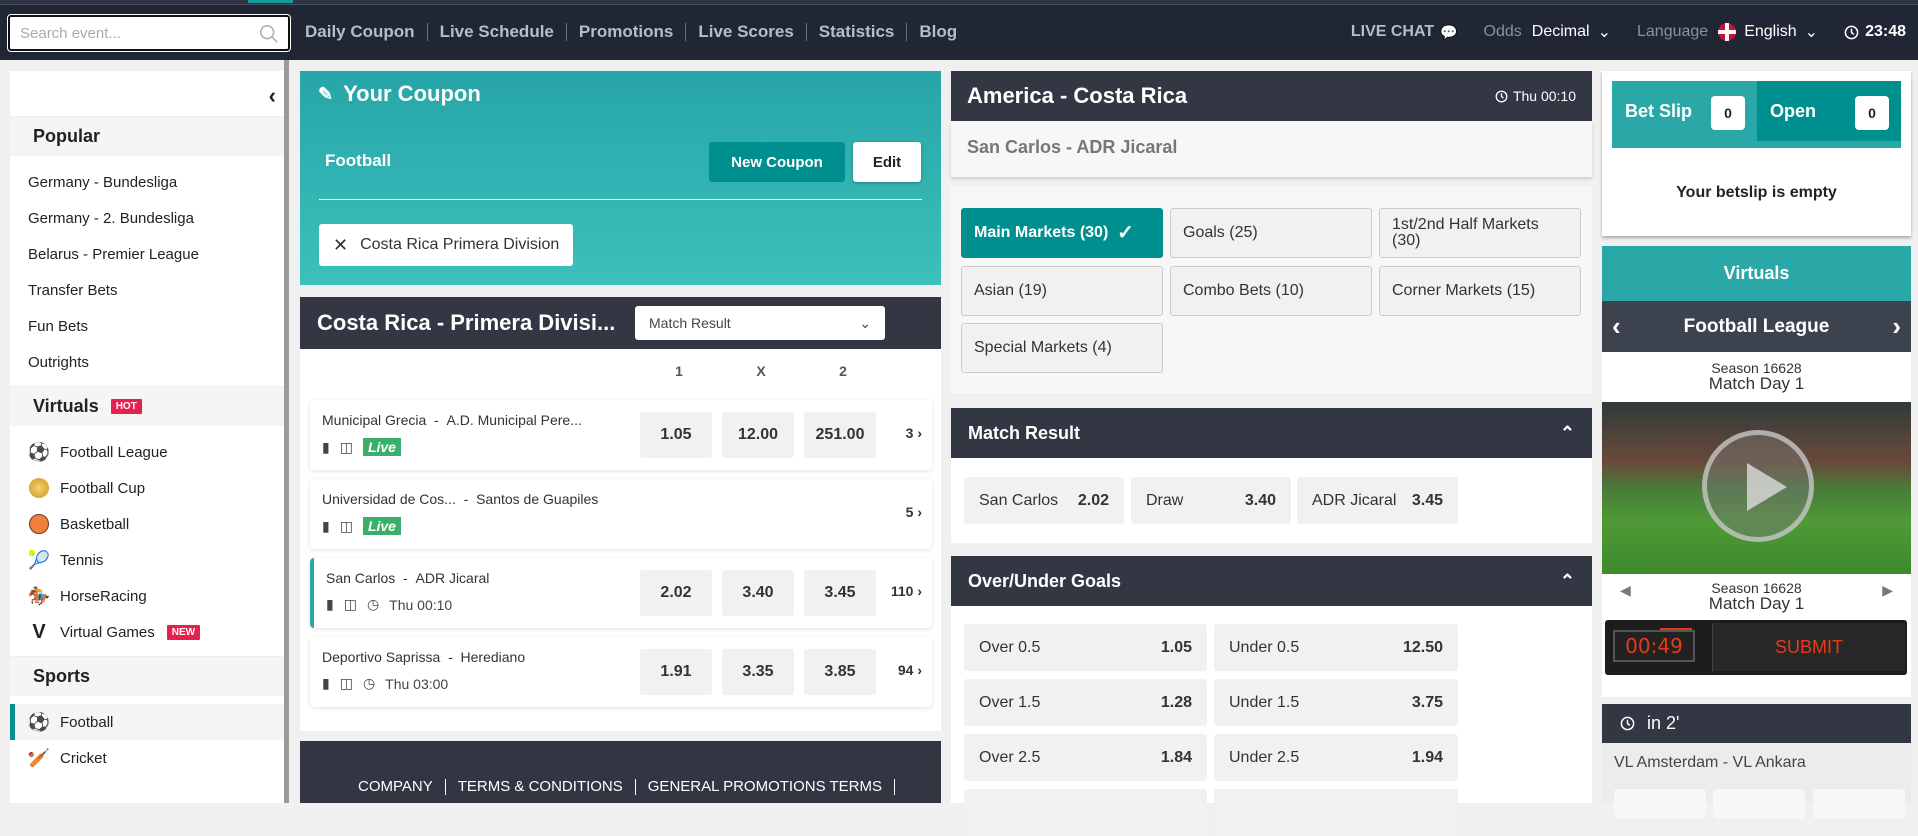 This screenshot has width=1918, height=836. What do you see at coordinates (148, 218) in the screenshot?
I see `sidebar-item-germany-2-bundesliga: Germany - 2. Bundesliga` at bounding box center [148, 218].